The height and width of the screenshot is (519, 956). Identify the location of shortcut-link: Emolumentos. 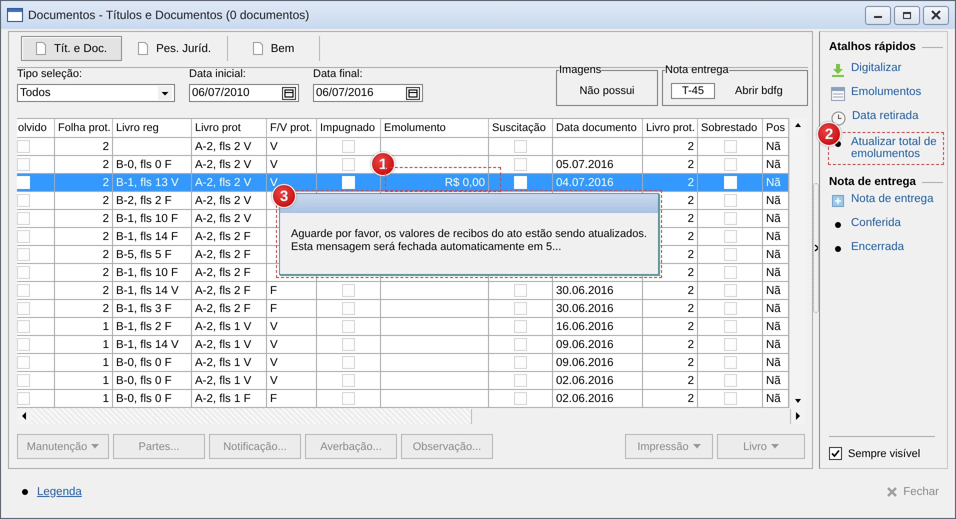
(886, 92).